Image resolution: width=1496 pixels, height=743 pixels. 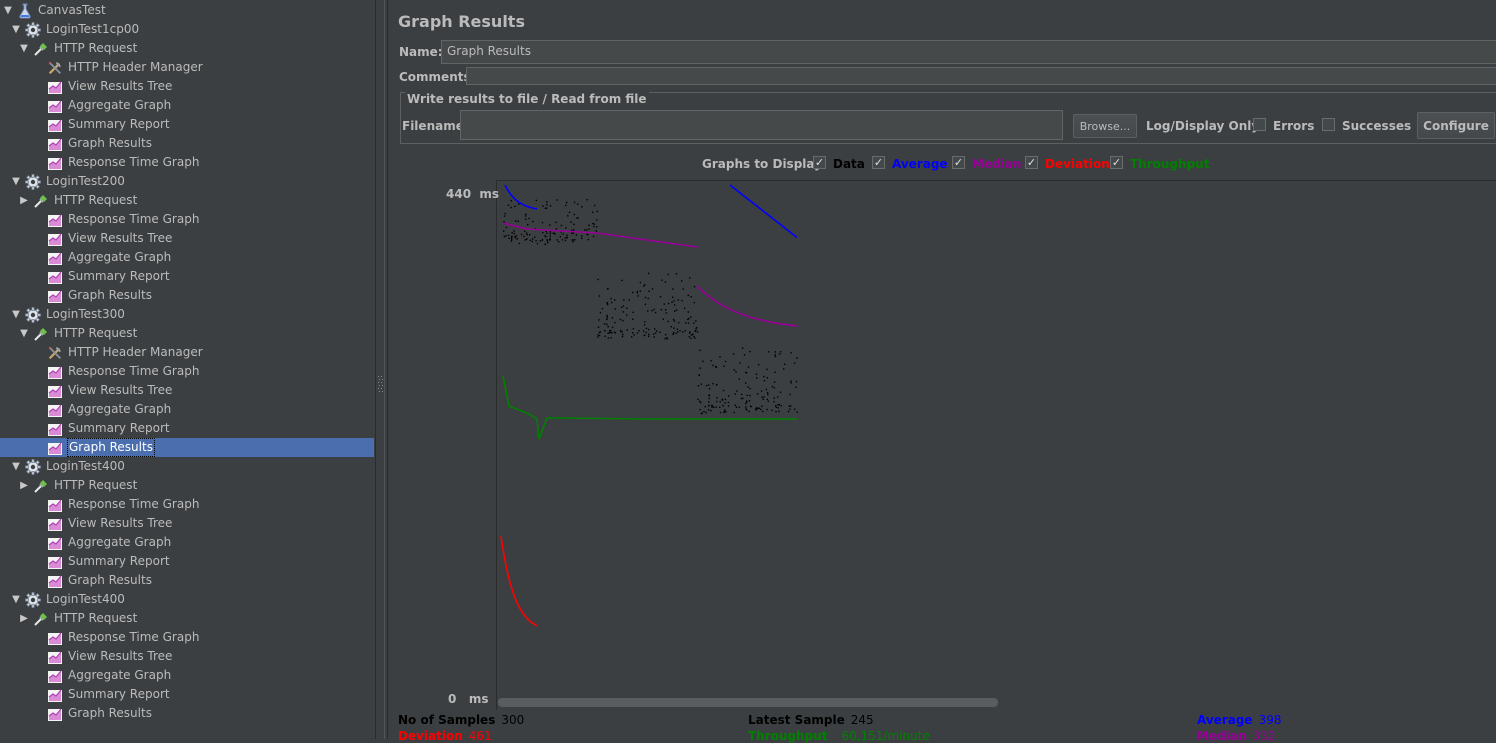 What do you see at coordinates (461, 720) in the screenshot?
I see `samples-stat: No of Samples 300` at bounding box center [461, 720].